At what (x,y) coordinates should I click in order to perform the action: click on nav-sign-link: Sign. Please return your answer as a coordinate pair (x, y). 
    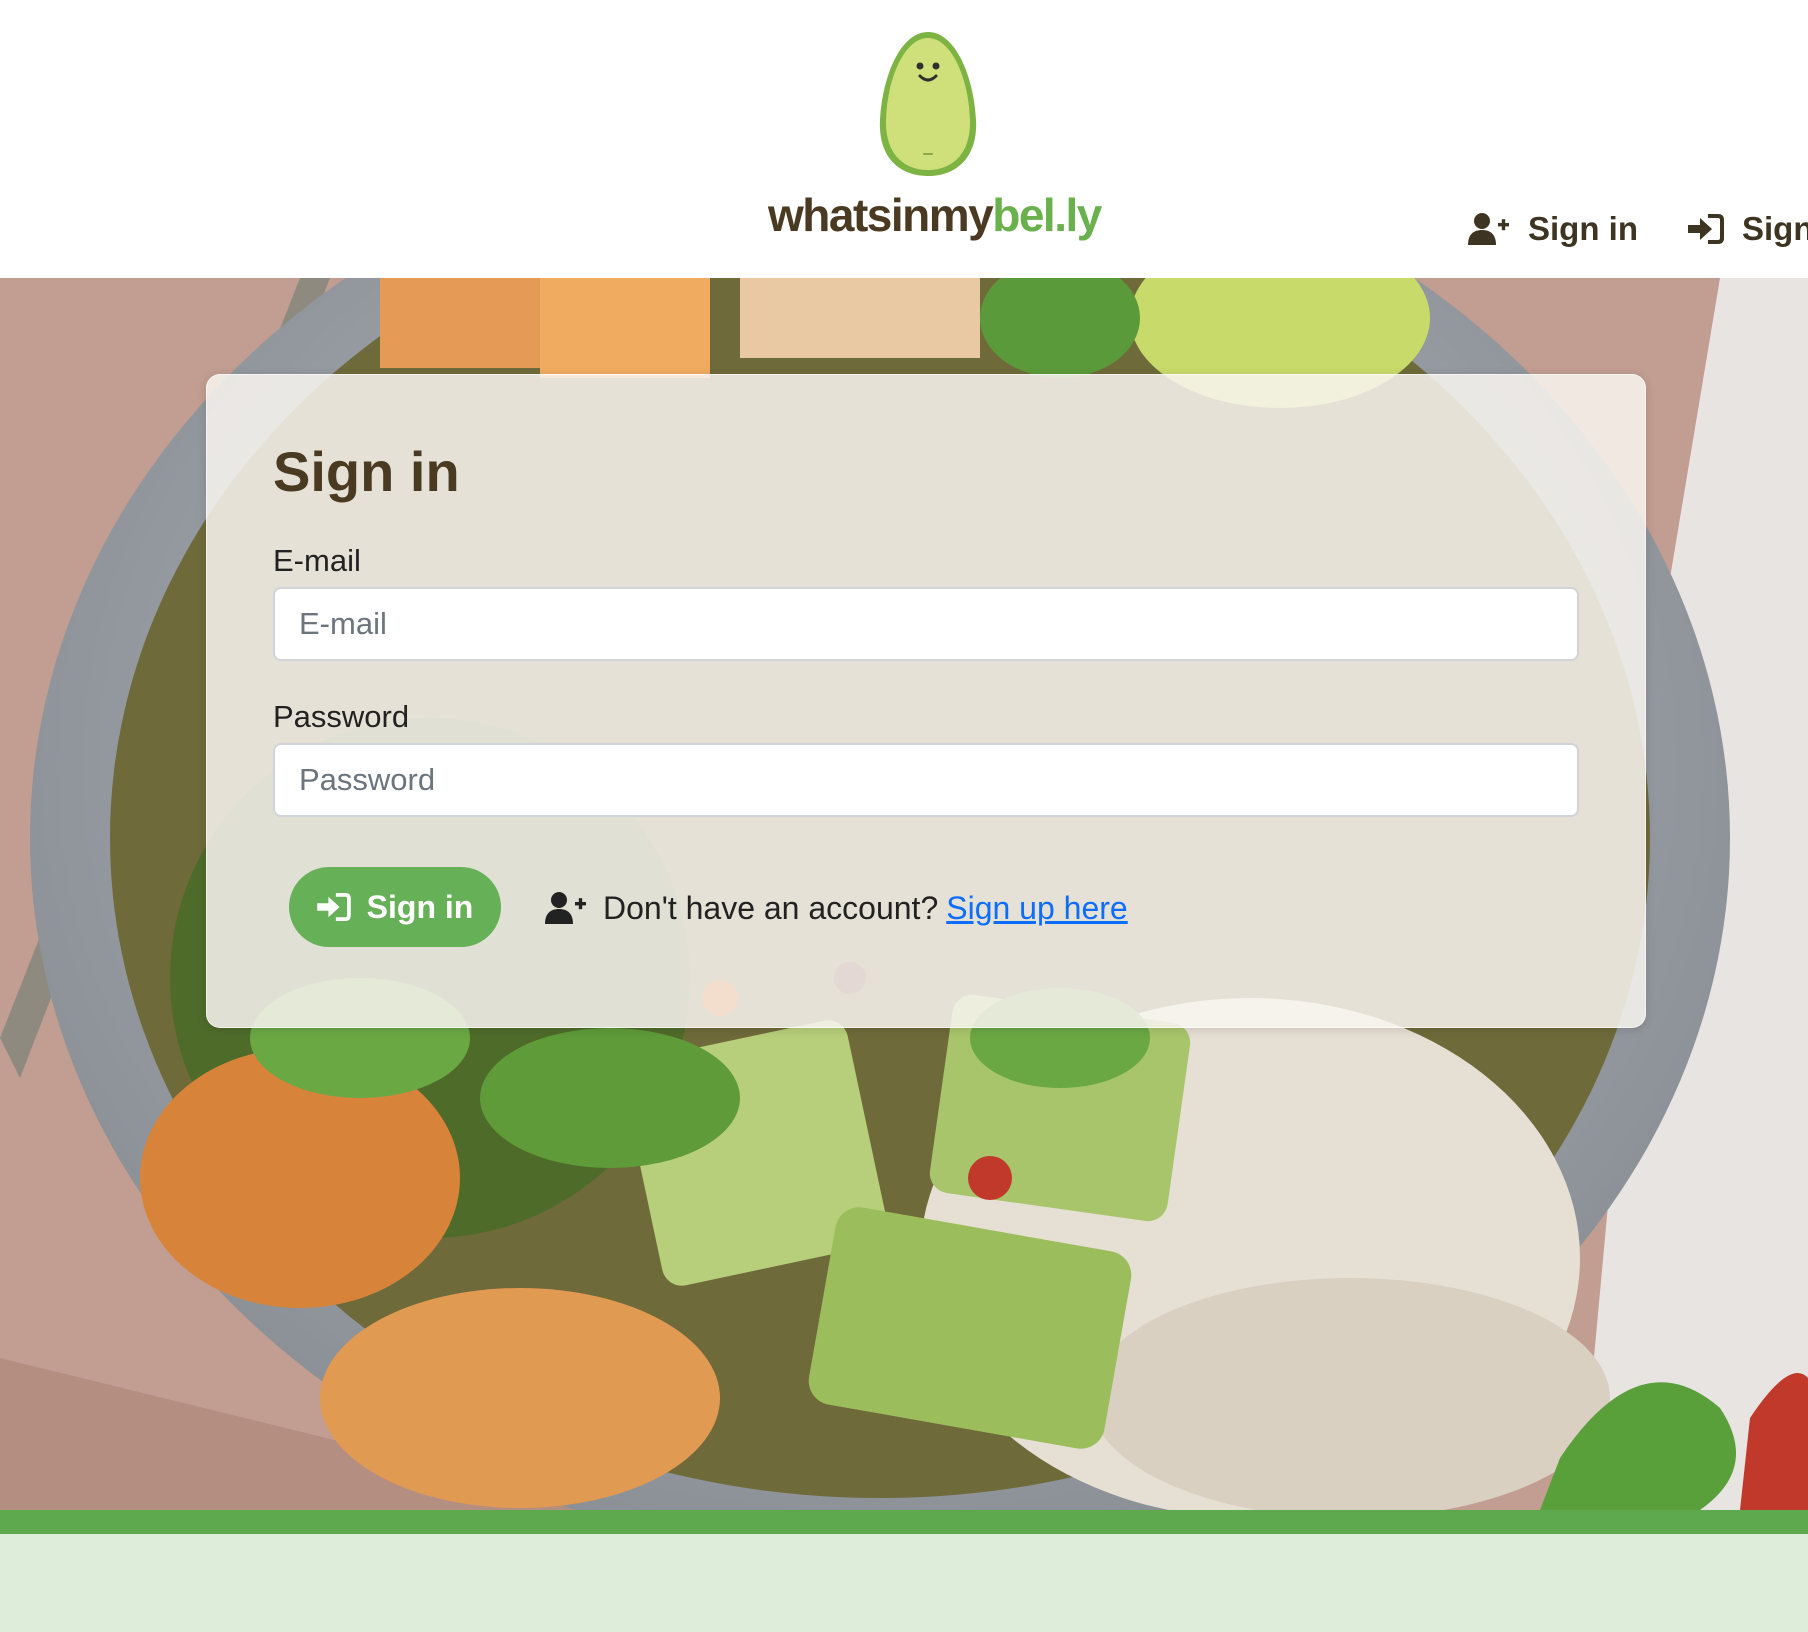
    Looking at the image, I should click on (1748, 229).